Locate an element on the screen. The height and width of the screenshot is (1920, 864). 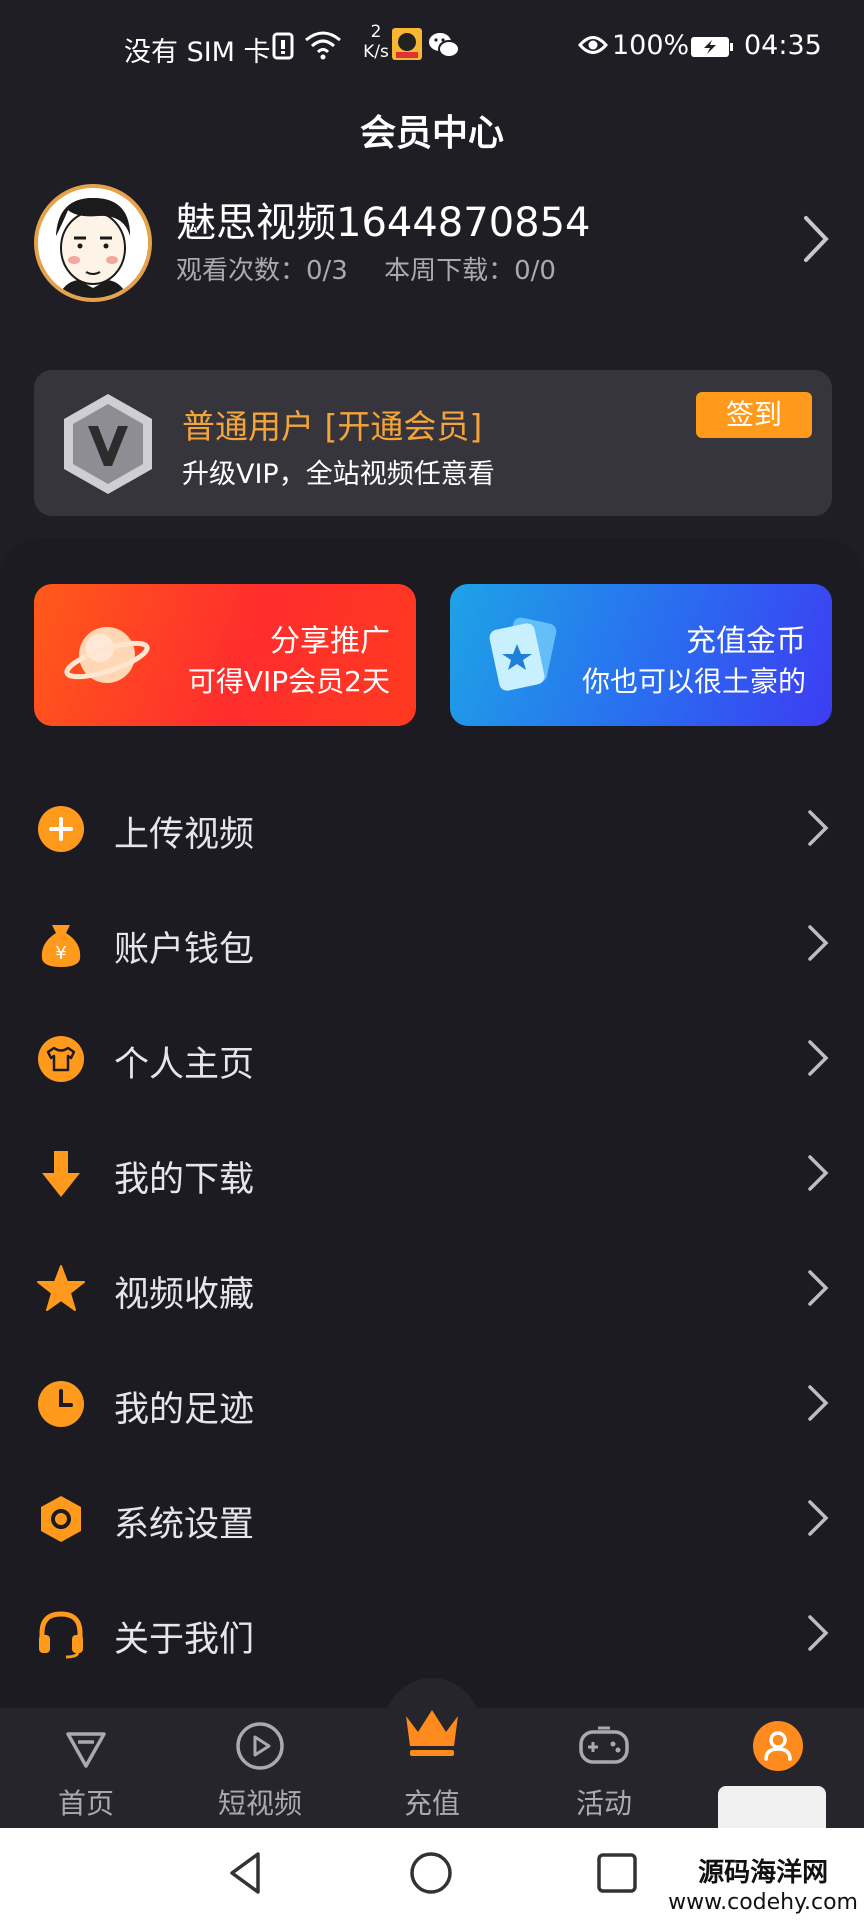
nav-recharge: 充值 is located at coordinates (432, 1768).